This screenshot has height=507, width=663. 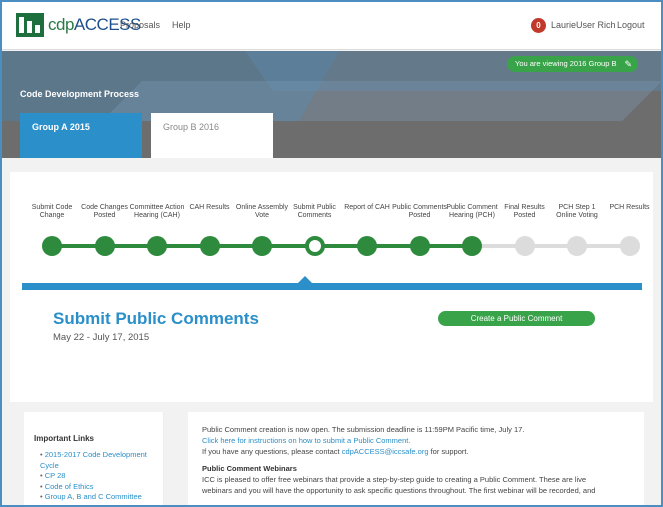 What do you see at coordinates (385, 451) in the screenshot?
I see `support-email-link: cdpACCESS@iccsafe.org` at bounding box center [385, 451].